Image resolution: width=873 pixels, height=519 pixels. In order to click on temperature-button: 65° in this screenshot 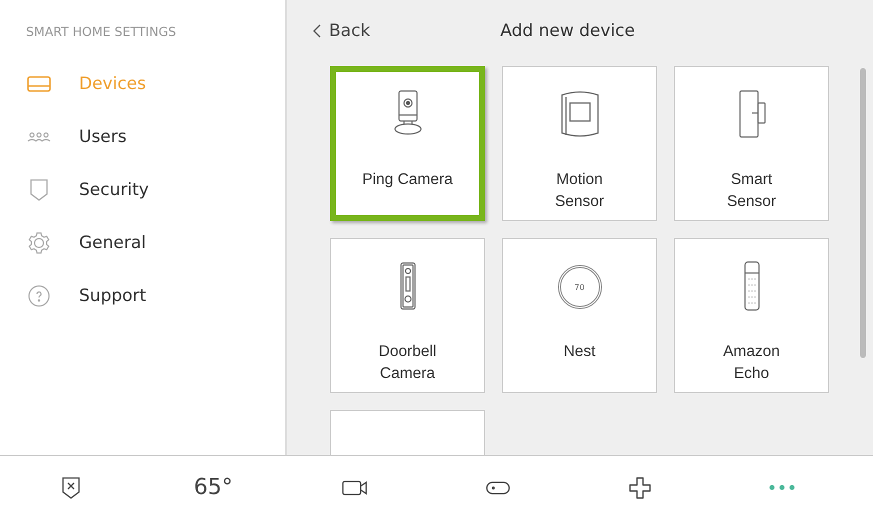, I will do `click(213, 488)`.